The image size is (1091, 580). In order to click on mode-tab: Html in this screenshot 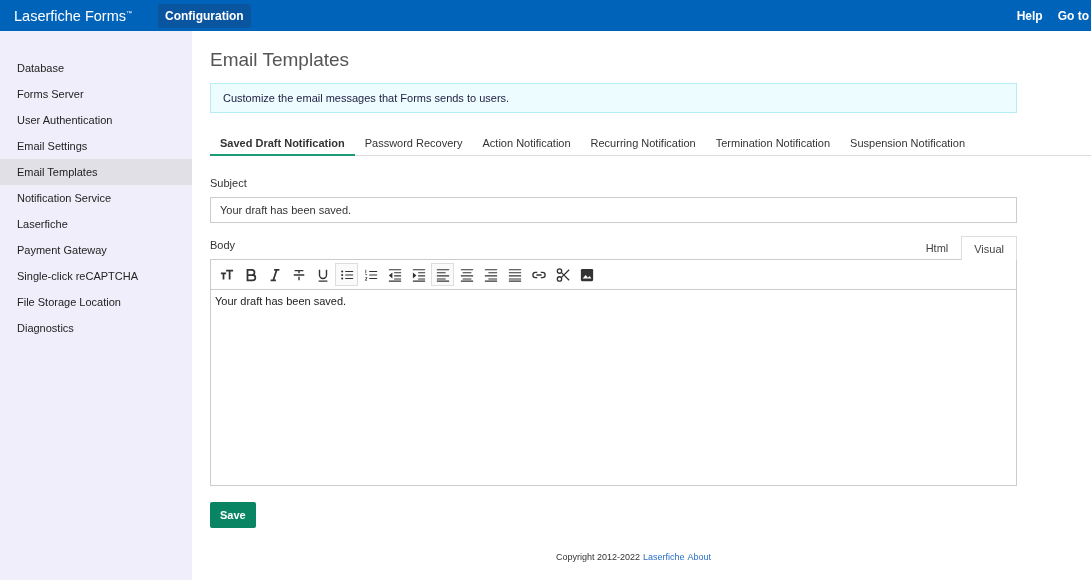, I will do `click(937, 247)`.